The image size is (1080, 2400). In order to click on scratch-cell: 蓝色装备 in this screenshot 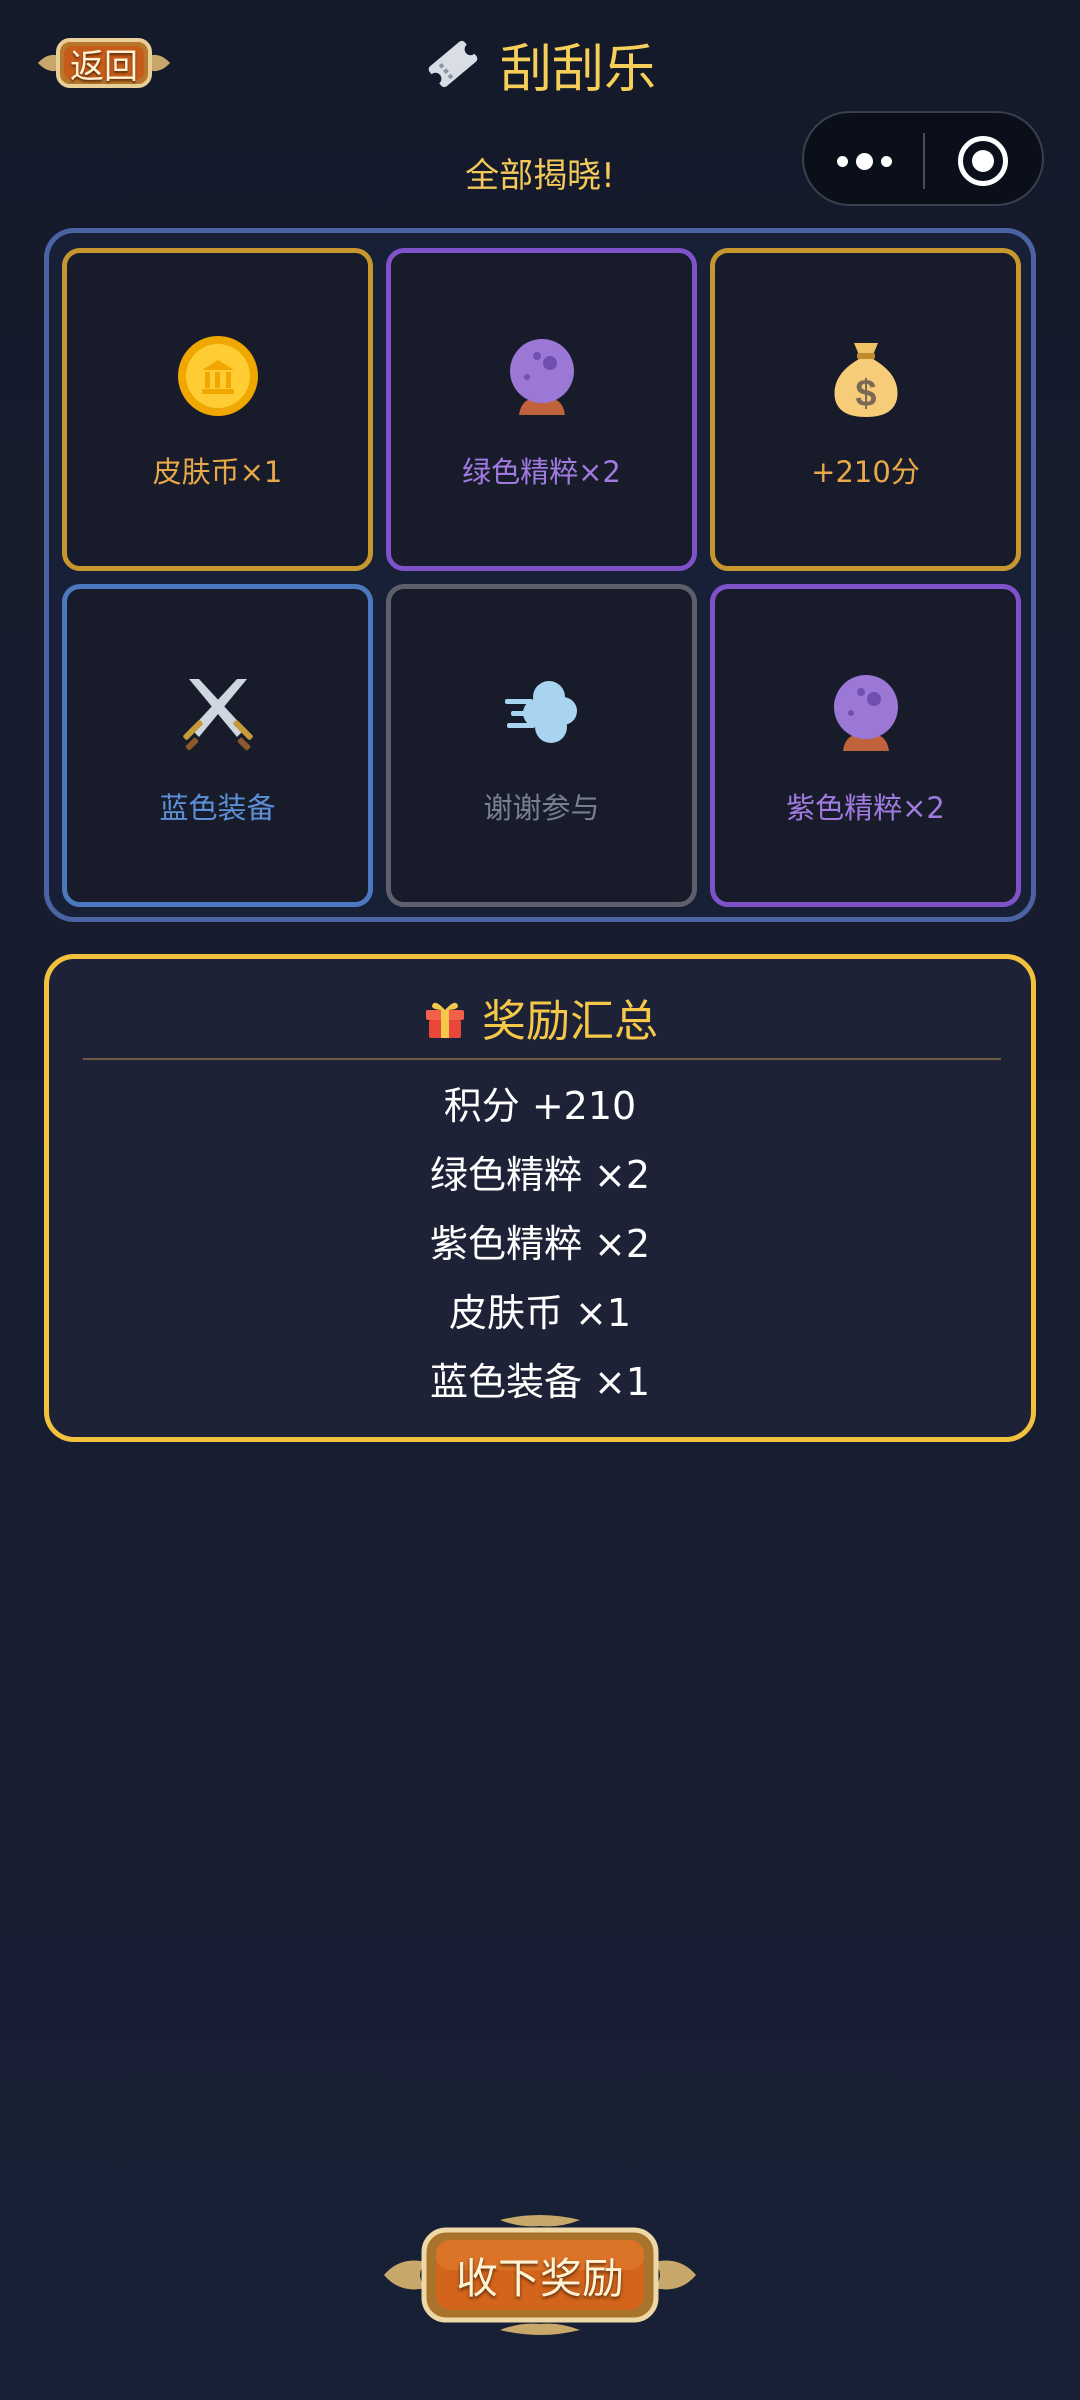, I will do `click(217, 745)`.